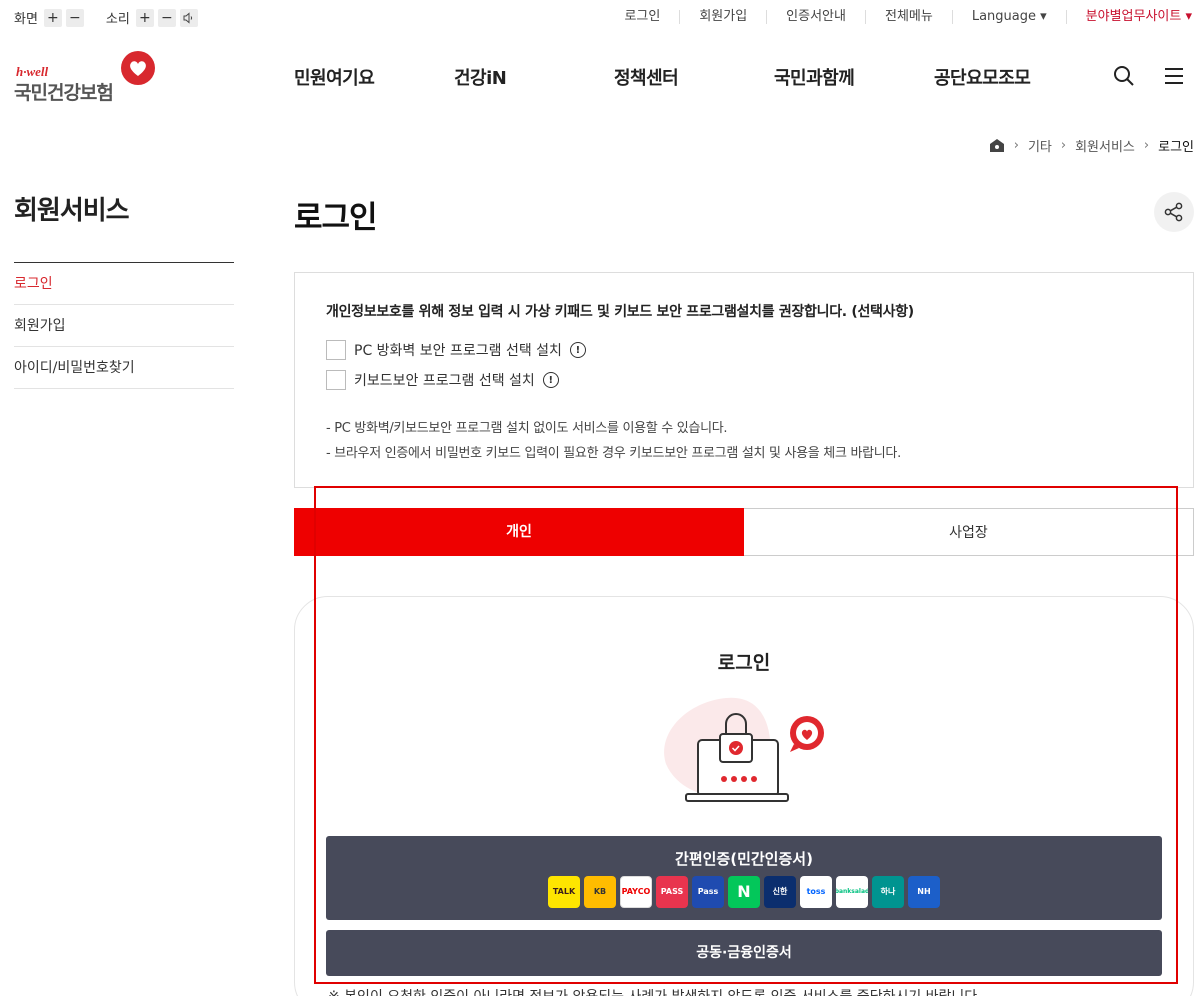 This screenshot has width=1202, height=996. What do you see at coordinates (1008, 17) in the screenshot?
I see `language-select: Language ▾` at bounding box center [1008, 17].